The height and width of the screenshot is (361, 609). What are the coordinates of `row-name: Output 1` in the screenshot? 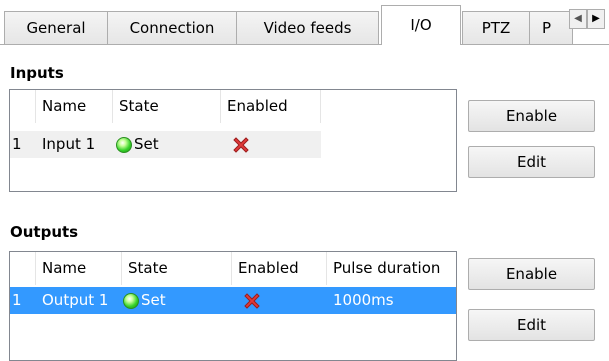 It's located at (75, 300).